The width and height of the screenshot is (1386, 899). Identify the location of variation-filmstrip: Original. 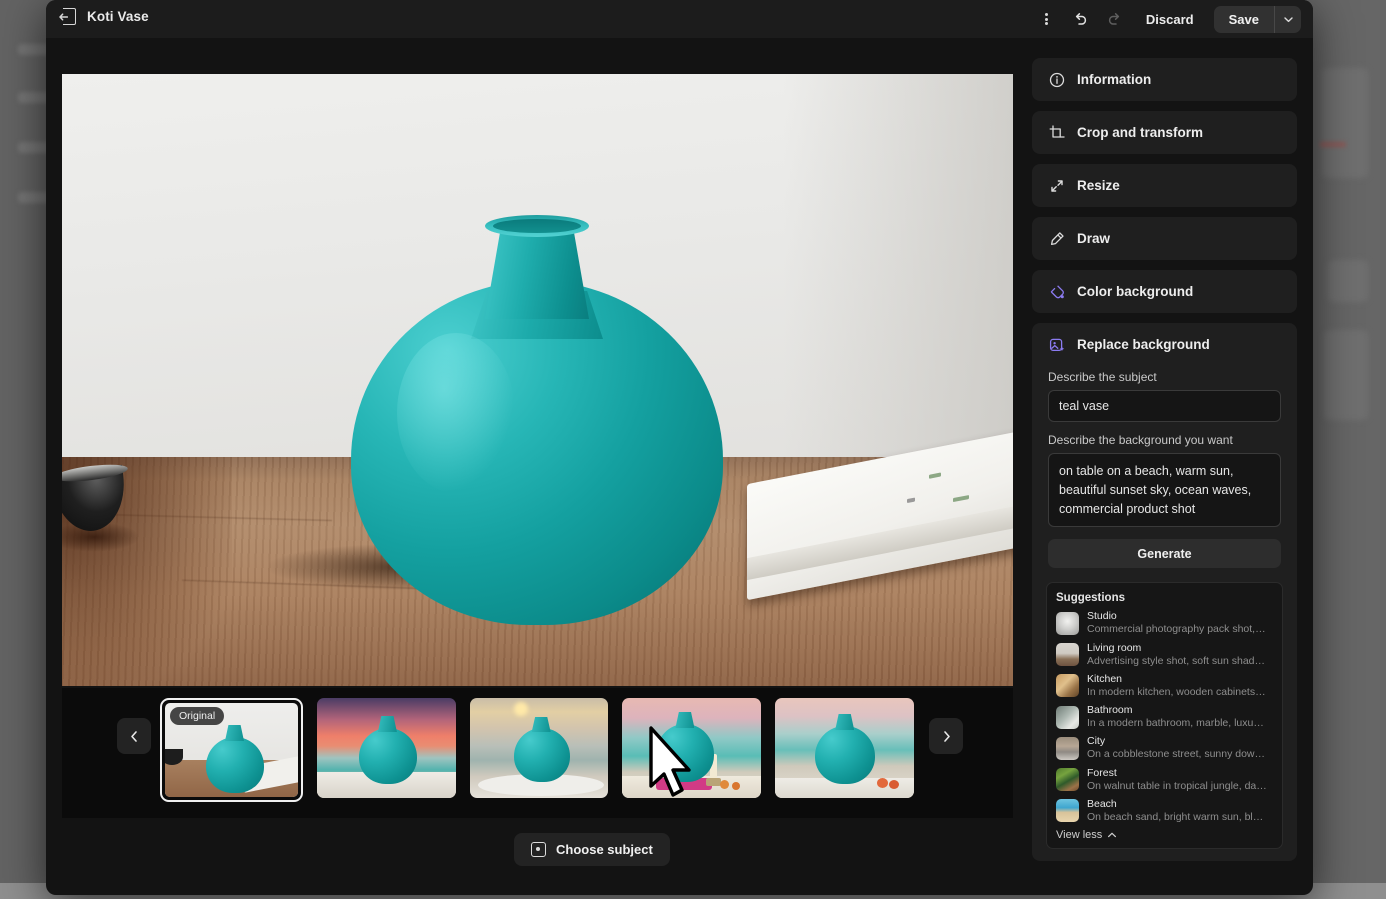
(537, 753).